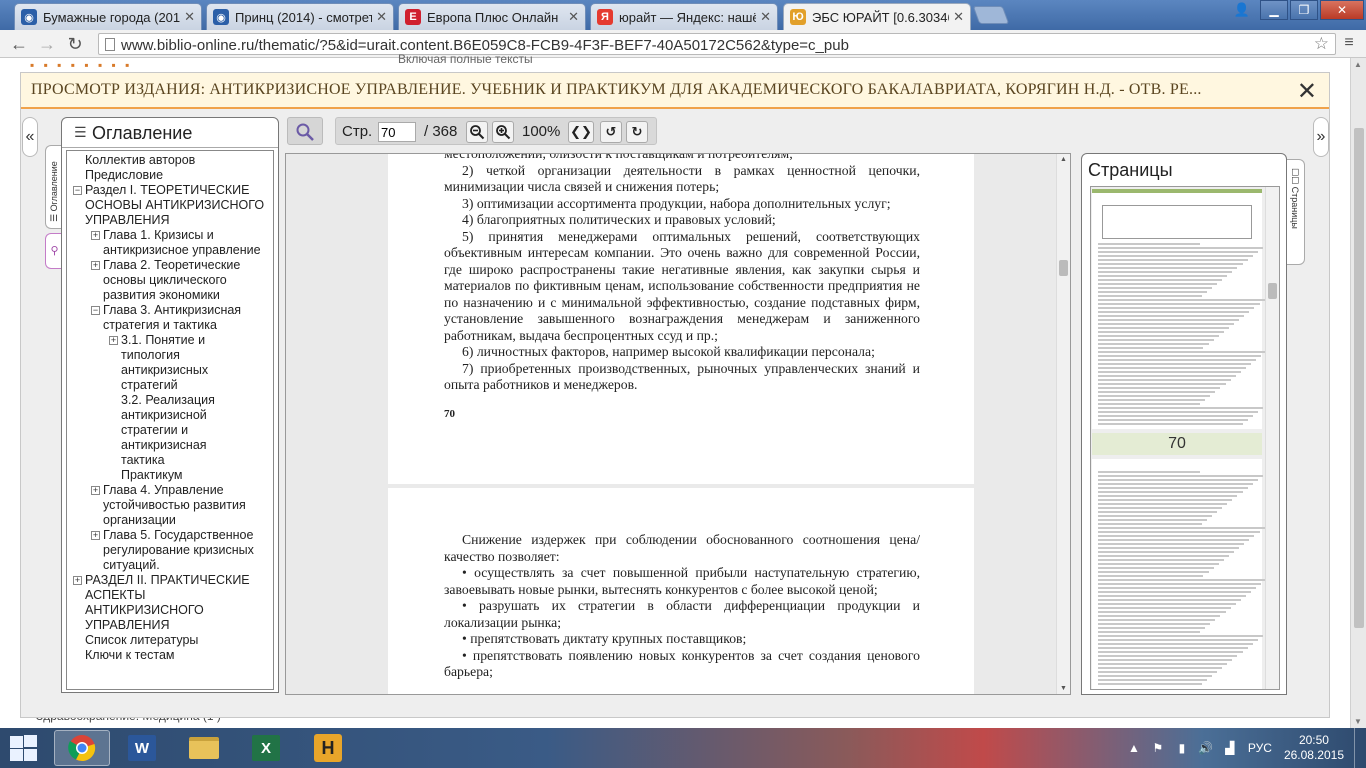  What do you see at coordinates (328, 748) in the screenshot?
I see `taskbar-h-app: H` at bounding box center [328, 748].